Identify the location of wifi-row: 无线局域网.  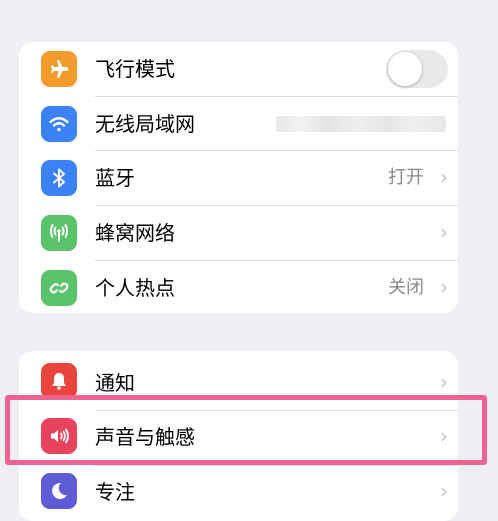
(238, 124).